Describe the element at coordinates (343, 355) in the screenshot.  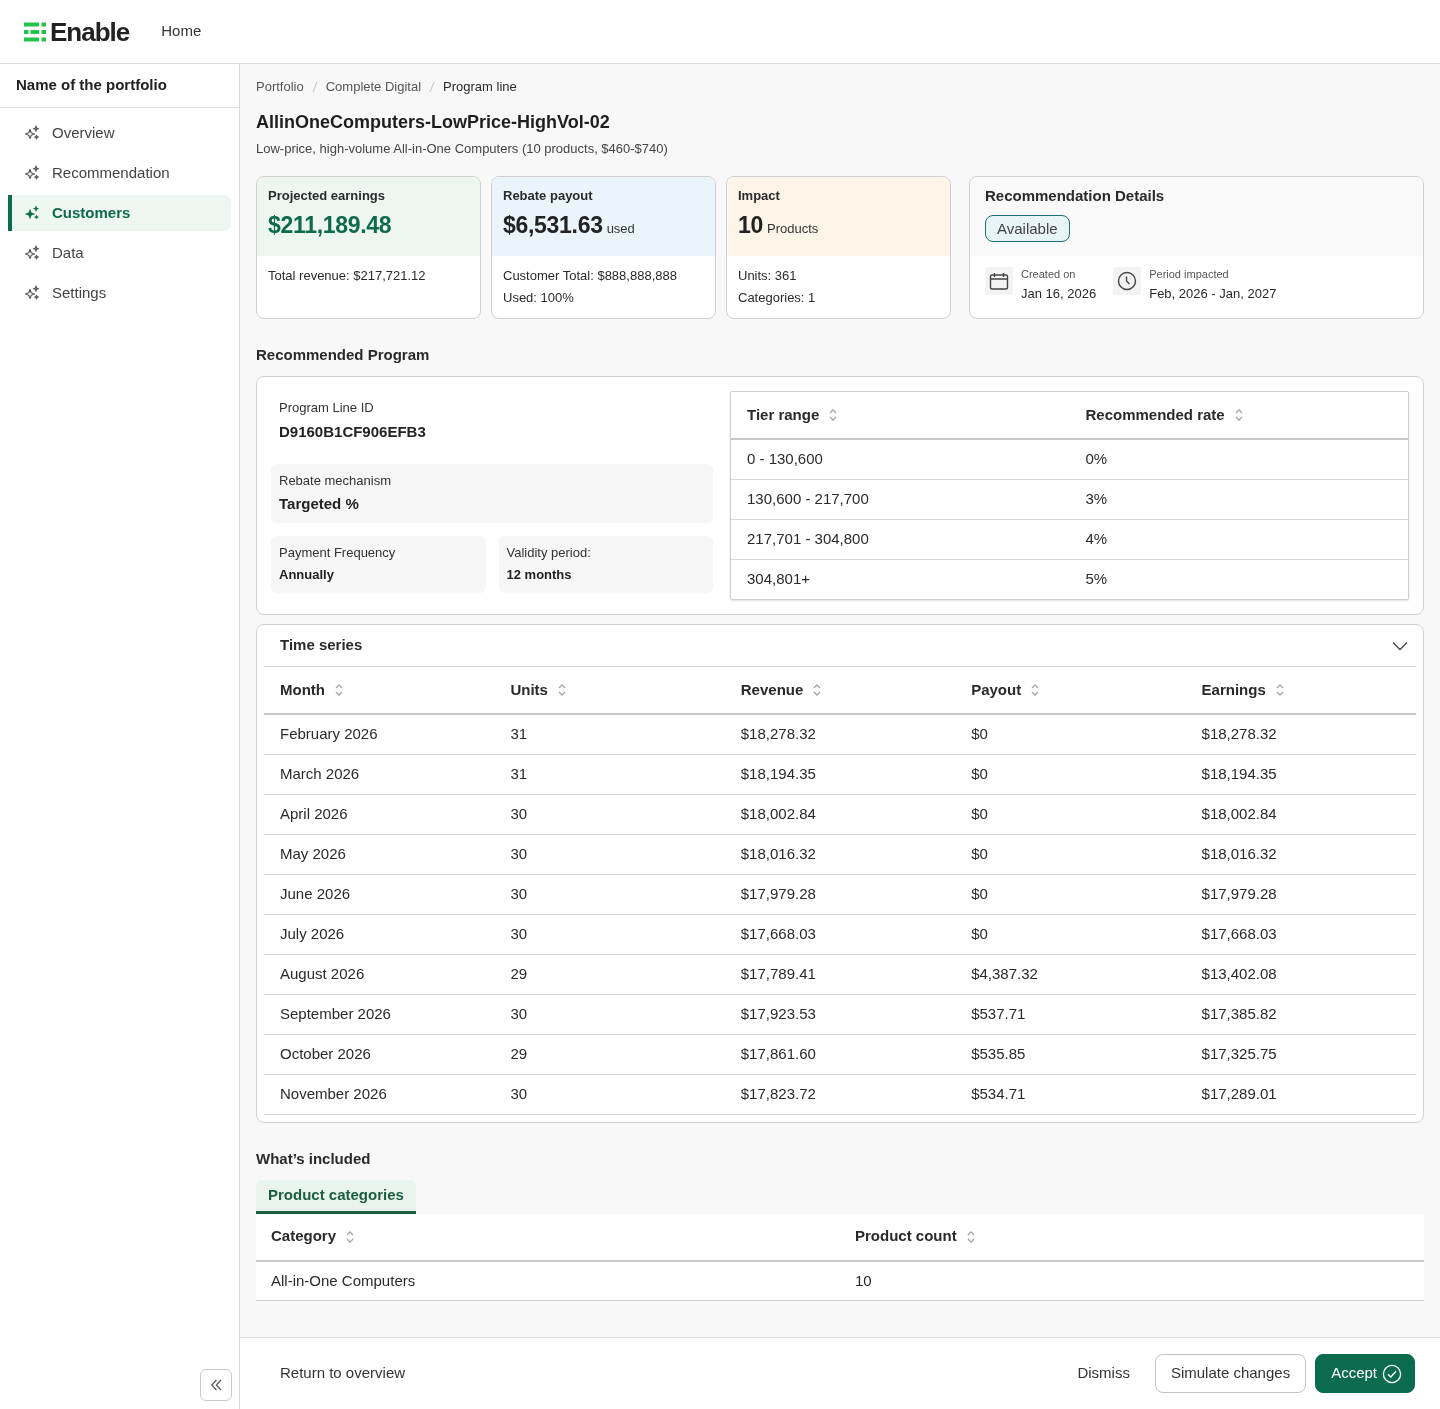
I see `section-heading: Recommended Program` at that location.